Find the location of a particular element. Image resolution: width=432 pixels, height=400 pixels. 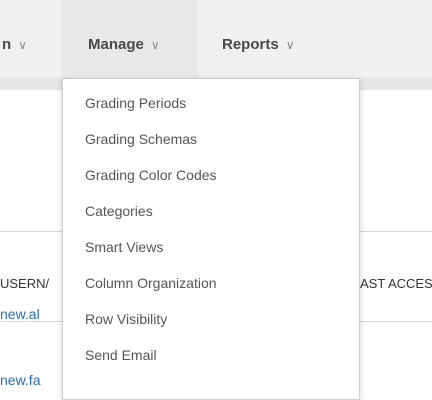

menu-item-grading-schemas: Grading Schemas is located at coordinates (141, 139).